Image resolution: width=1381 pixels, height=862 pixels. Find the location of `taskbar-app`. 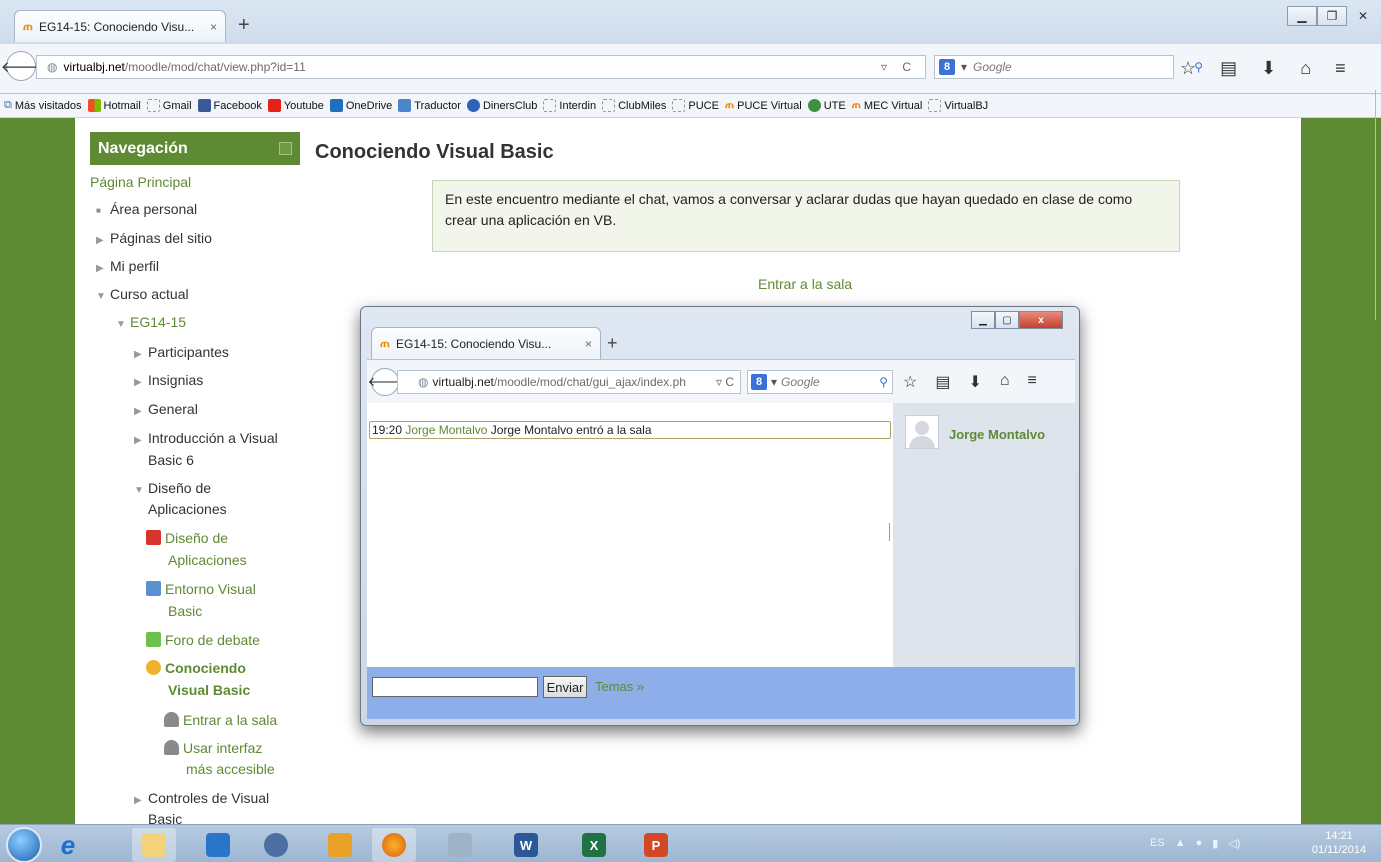

taskbar-app is located at coordinates (276, 845).